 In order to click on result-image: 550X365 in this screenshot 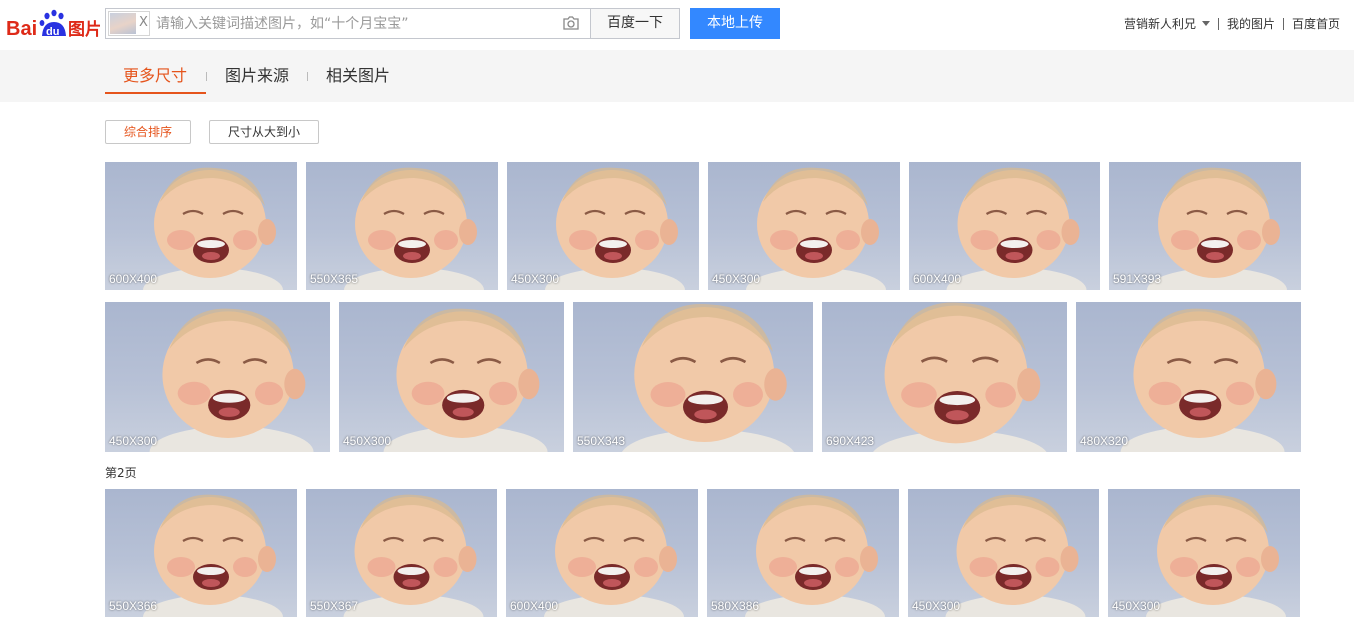, I will do `click(402, 226)`.